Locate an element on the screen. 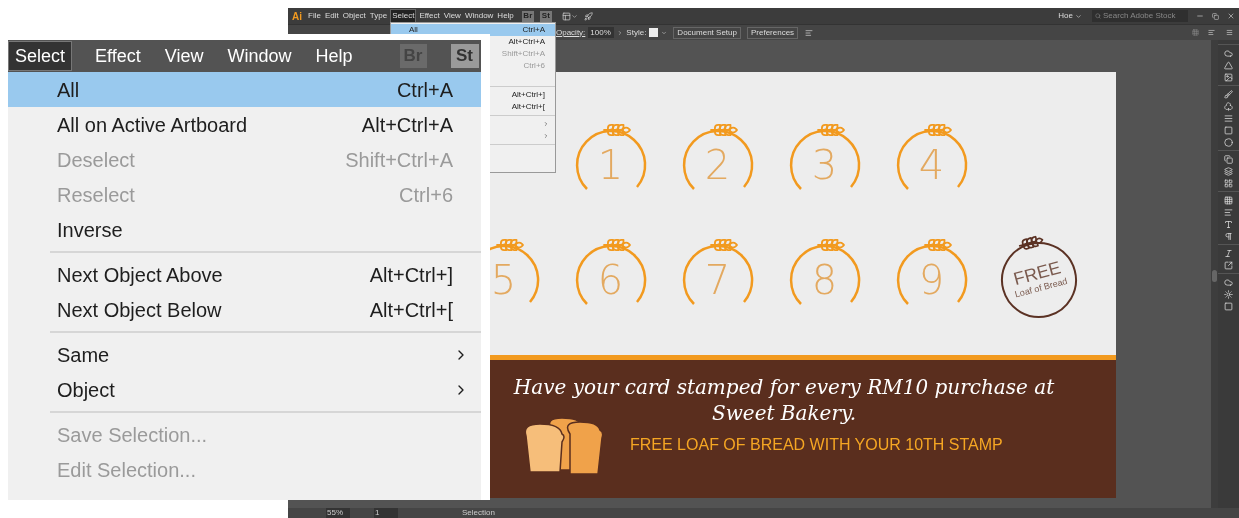  menu-item: Next Object Above Alt+Ctrl+] is located at coordinates (244, 274).